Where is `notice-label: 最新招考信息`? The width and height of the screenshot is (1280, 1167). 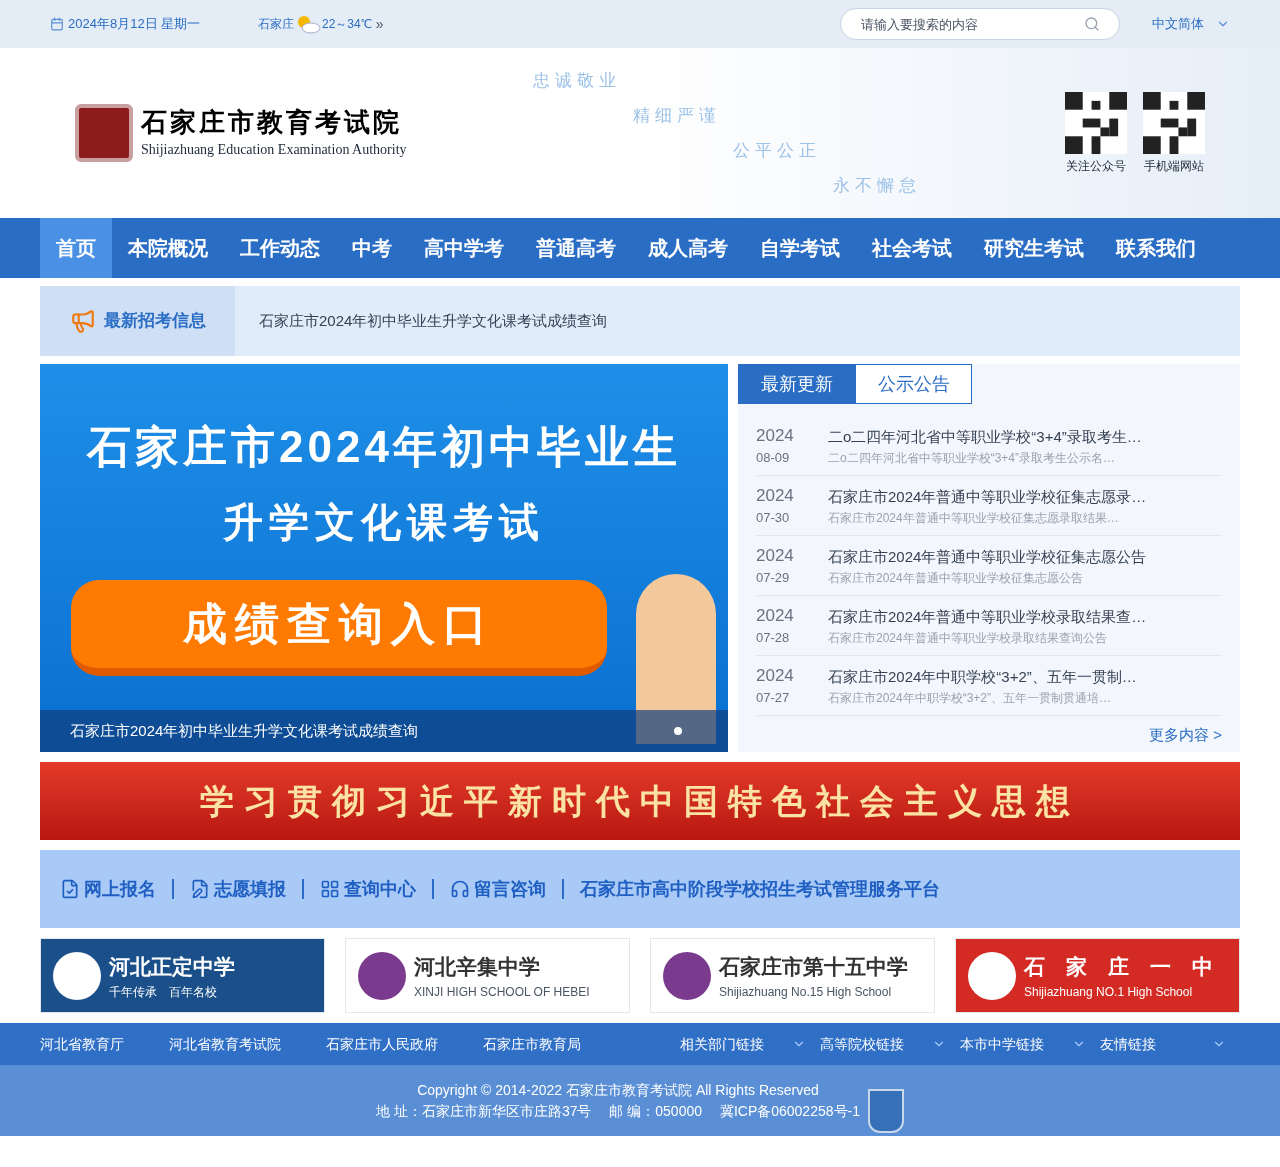 notice-label: 最新招考信息 is located at coordinates (154, 321).